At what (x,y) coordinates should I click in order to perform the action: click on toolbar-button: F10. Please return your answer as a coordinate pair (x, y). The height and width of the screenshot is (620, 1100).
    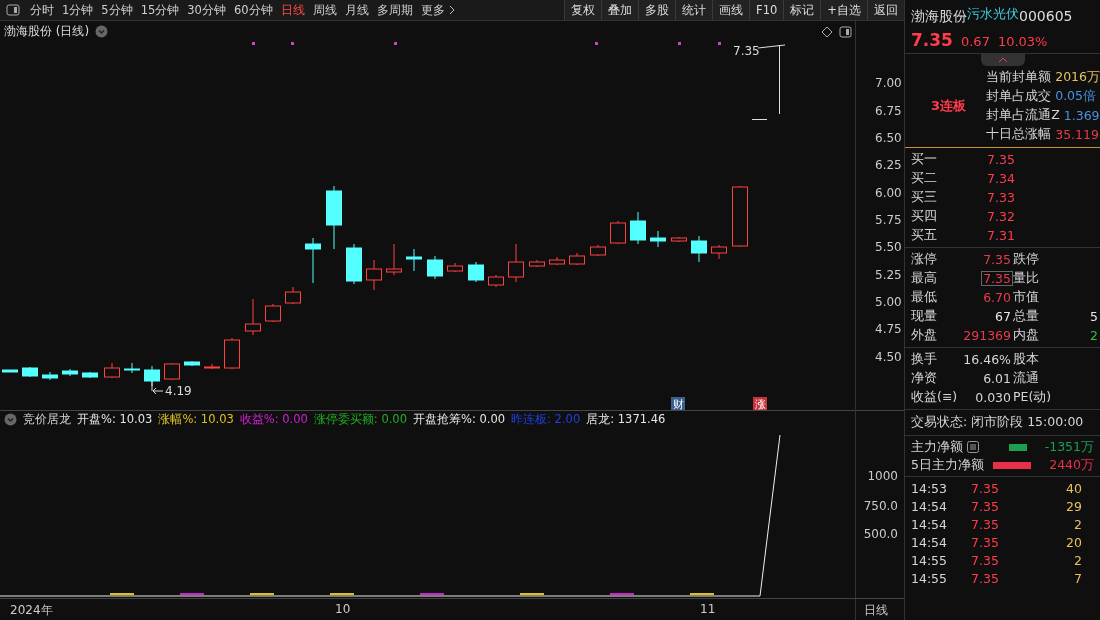
    Looking at the image, I should click on (766, 10).